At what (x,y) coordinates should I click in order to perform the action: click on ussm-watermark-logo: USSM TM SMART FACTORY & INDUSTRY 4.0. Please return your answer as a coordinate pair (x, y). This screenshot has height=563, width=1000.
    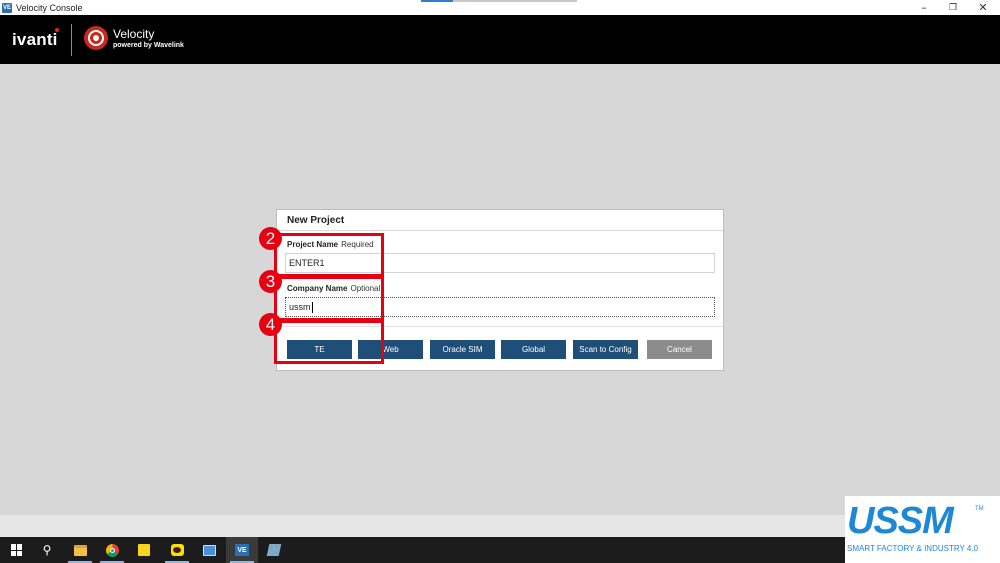
    Looking at the image, I should click on (922, 529).